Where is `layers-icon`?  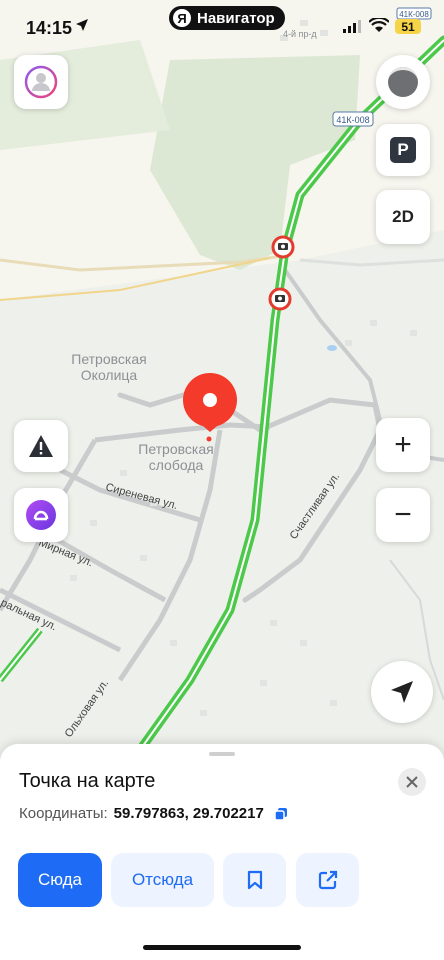 layers-icon is located at coordinates (403, 82).